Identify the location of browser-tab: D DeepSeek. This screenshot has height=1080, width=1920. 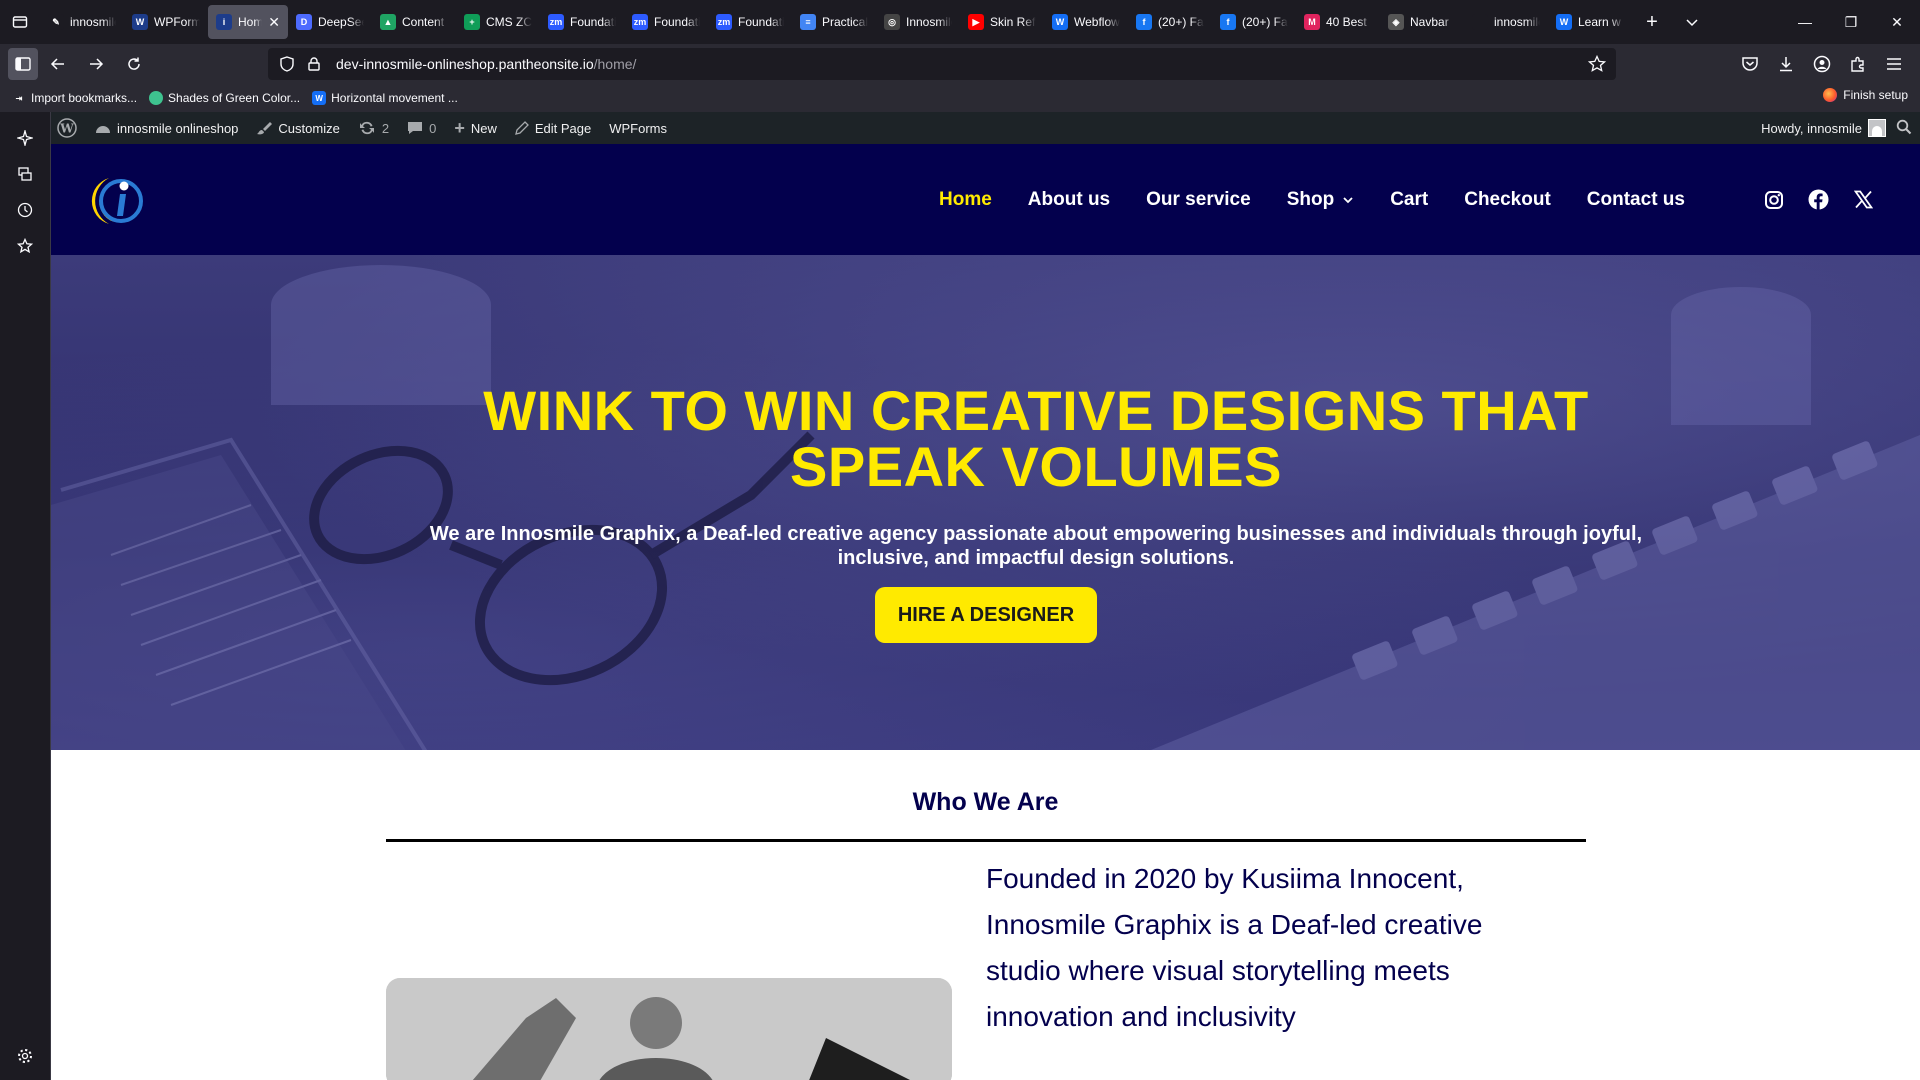
(330, 22).